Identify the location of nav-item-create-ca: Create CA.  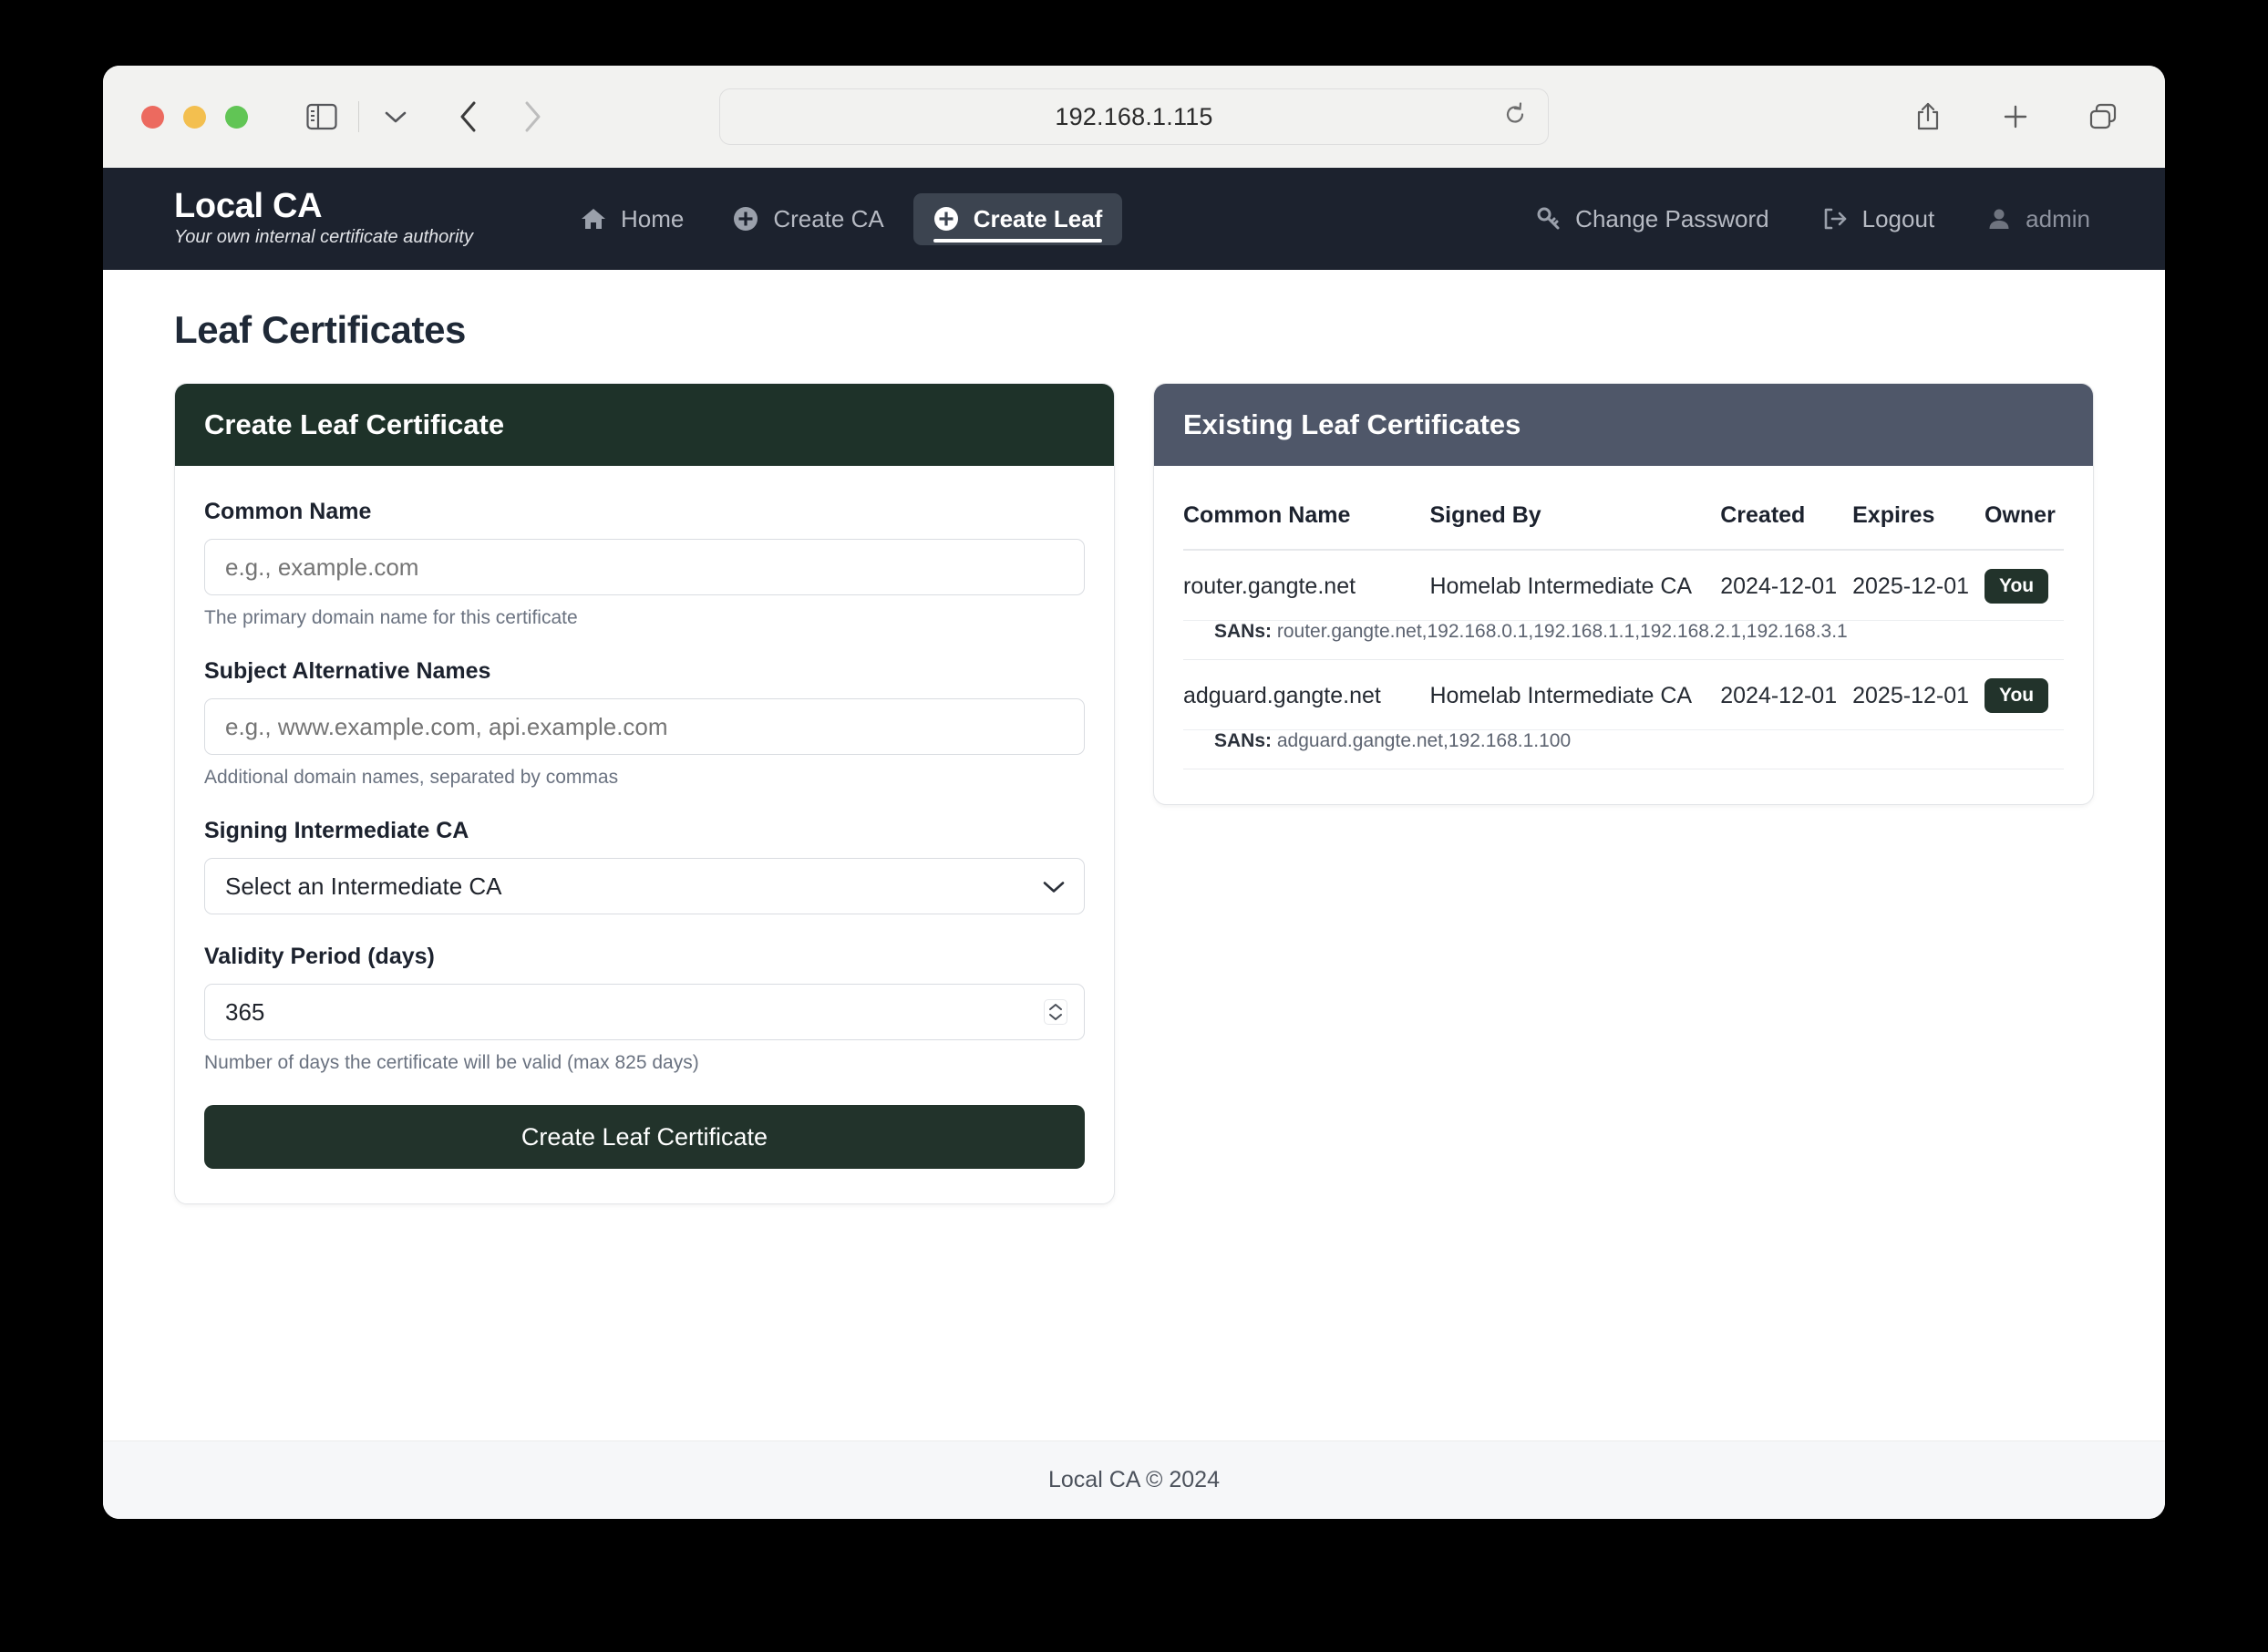
(808, 219).